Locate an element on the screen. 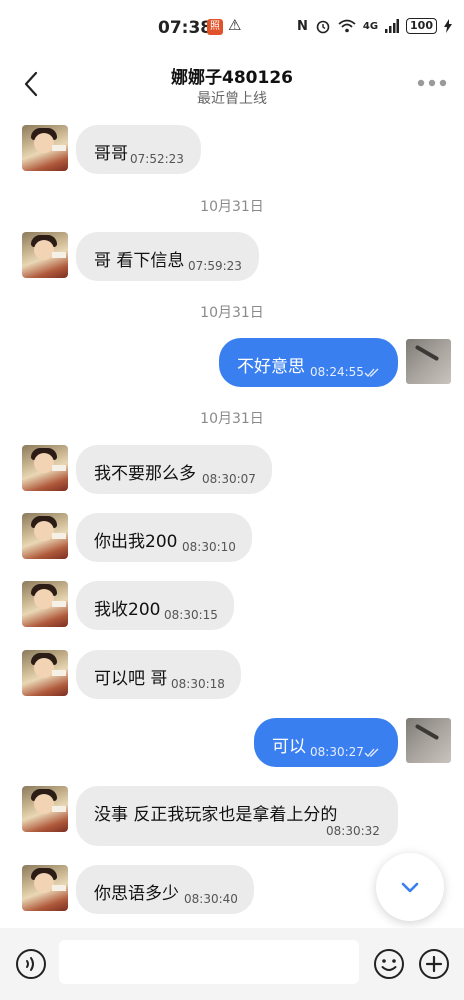 The width and height of the screenshot is (464, 1000). emoji-icon is located at coordinates (389, 964).